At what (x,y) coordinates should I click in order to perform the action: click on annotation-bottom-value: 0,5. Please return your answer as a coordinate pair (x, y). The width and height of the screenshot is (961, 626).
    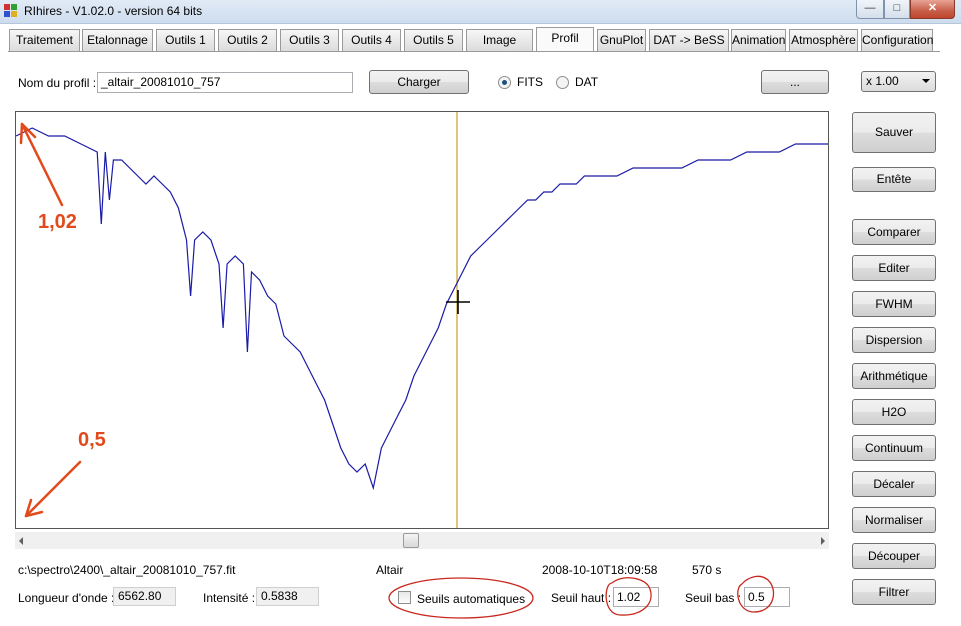
    Looking at the image, I should click on (92, 440).